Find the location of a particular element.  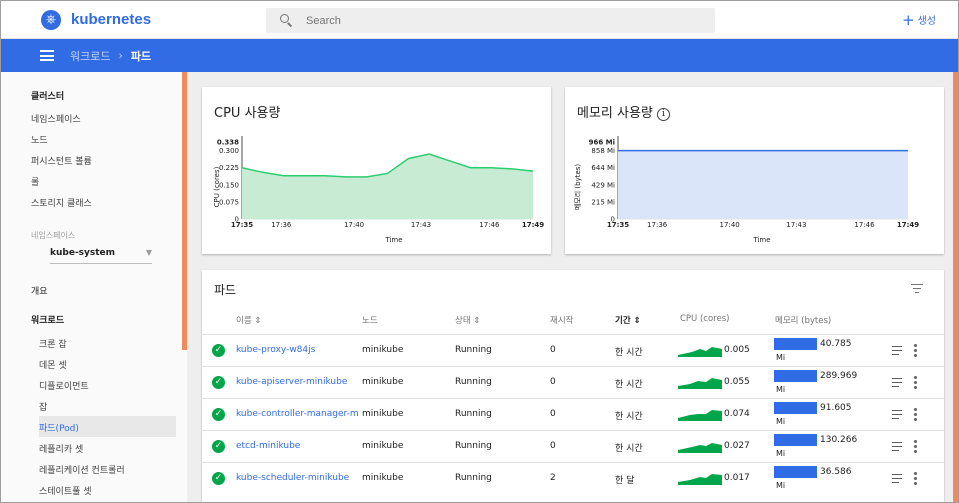

sidebar-item-nodes: 노드 is located at coordinates (39, 139).